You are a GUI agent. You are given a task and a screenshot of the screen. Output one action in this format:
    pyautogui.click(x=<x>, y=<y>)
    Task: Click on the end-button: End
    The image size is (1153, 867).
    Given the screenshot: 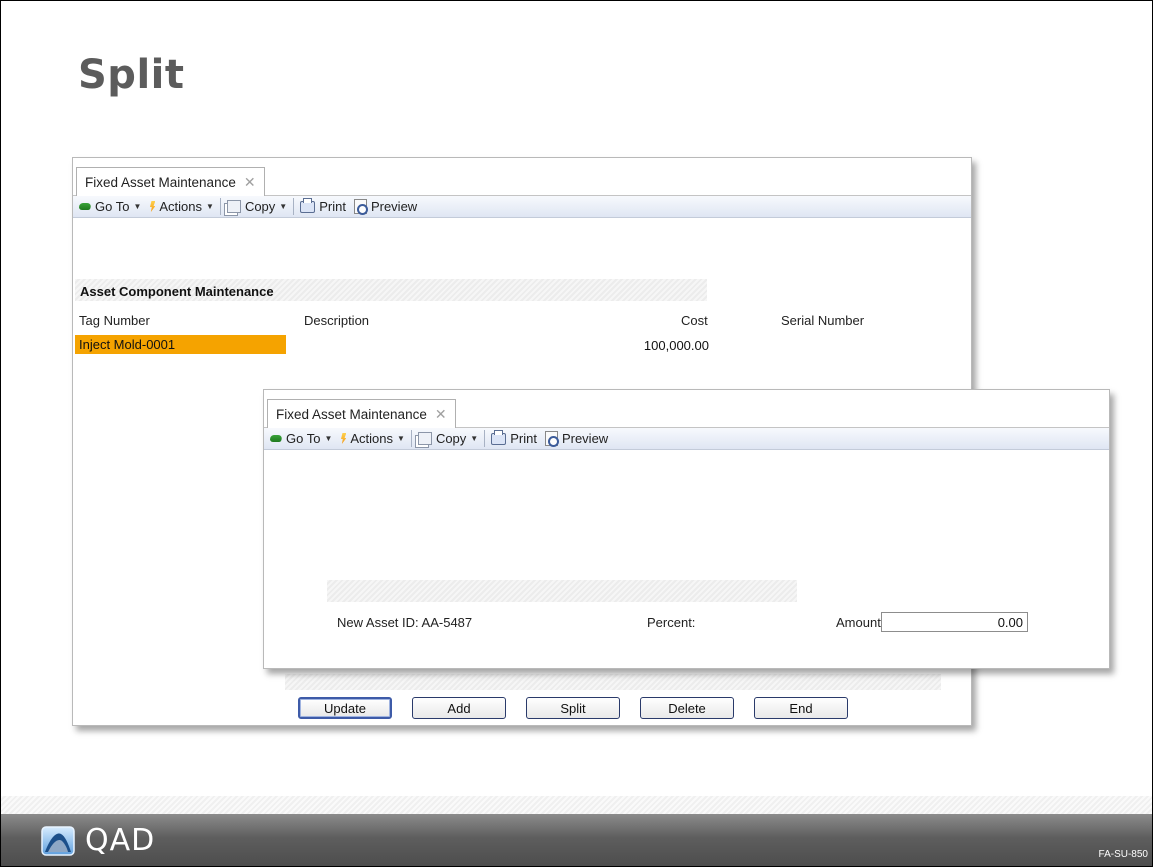 What is the action you would take?
    pyautogui.click(x=801, y=708)
    